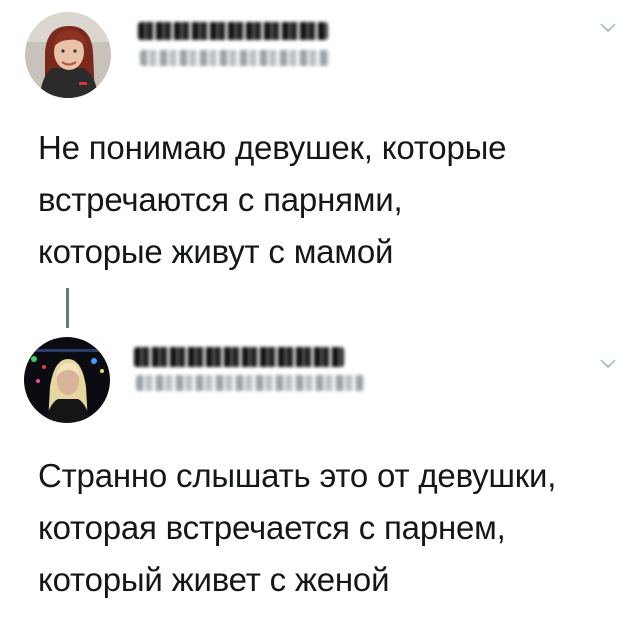  I want to click on woman-blonde-concert-avatar-icon, so click(67, 380).